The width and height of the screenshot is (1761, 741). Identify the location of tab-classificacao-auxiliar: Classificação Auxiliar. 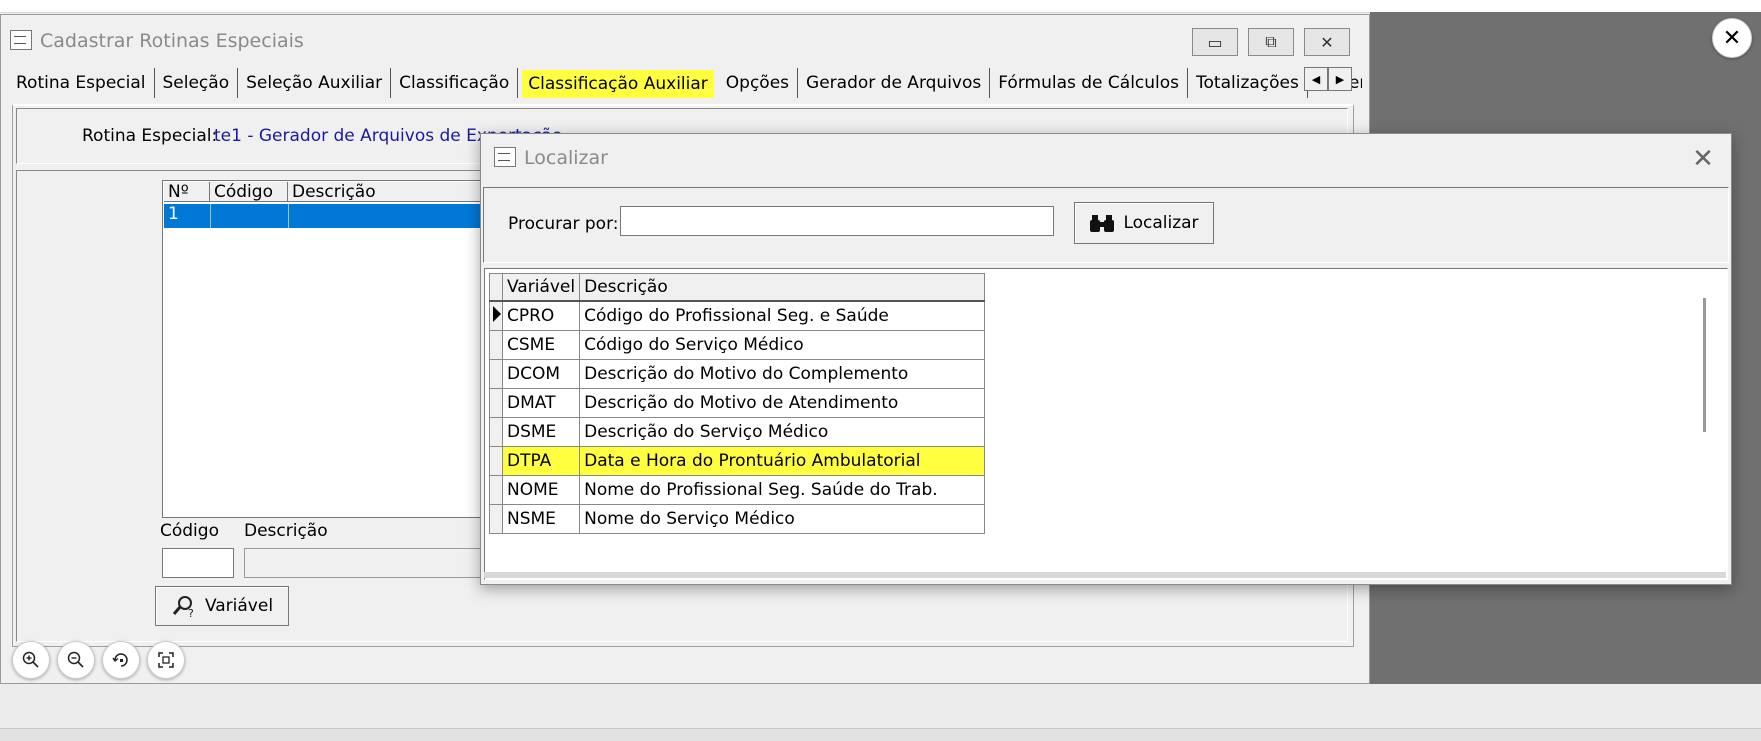
(618, 84).